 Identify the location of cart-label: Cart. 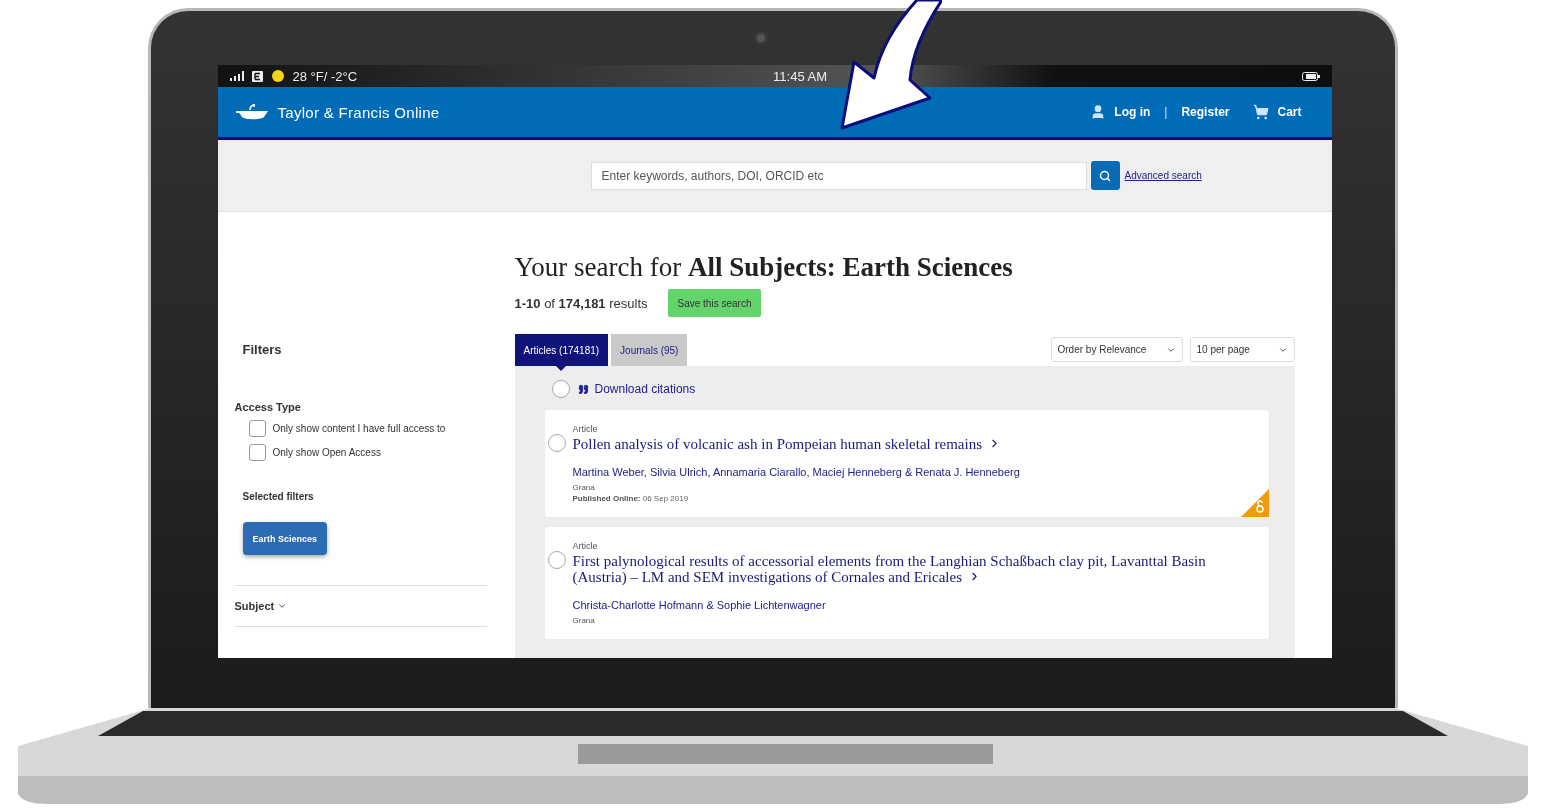
(1289, 112).